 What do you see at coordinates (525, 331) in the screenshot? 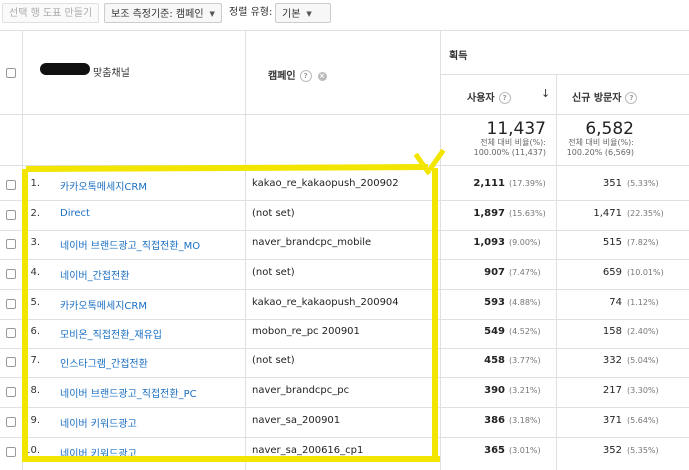
I see `users-pct: (4.52%)` at bounding box center [525, 331].